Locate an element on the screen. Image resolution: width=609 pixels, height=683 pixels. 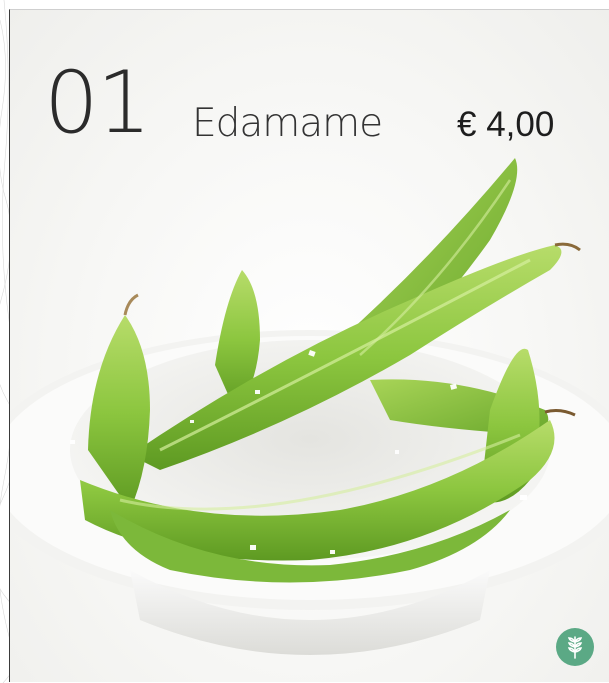
wheat-icon is located at coordinates (575, 647).